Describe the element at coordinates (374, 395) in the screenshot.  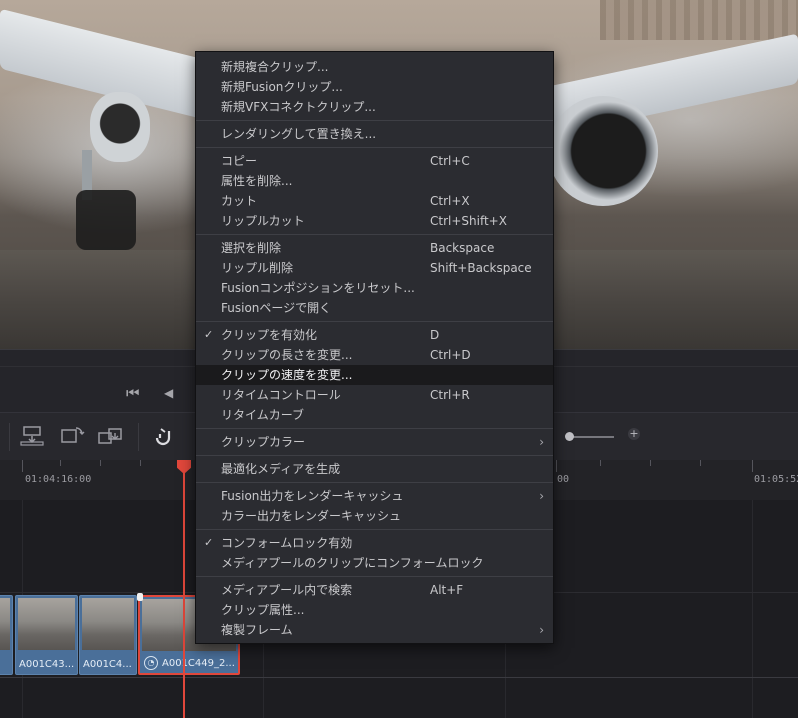
I see `menu-item-retime-controls: リタイムコントロール Ctrl+R` at that location.